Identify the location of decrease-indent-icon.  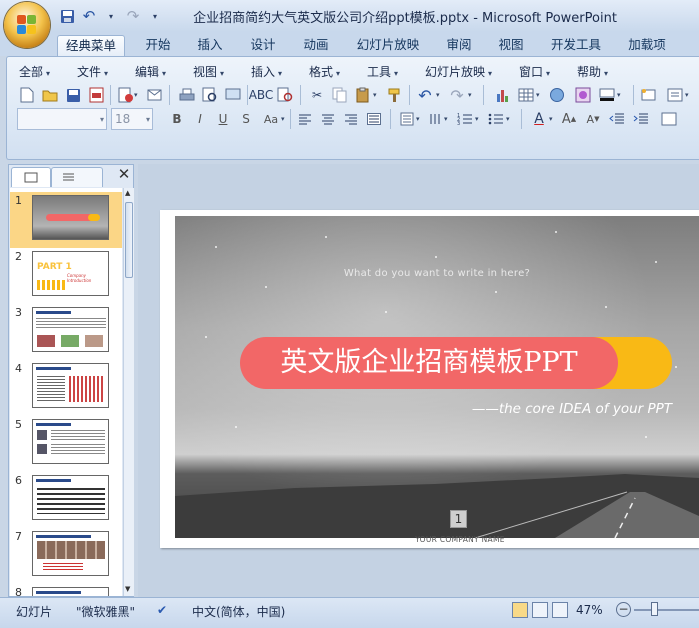
(617, 119).